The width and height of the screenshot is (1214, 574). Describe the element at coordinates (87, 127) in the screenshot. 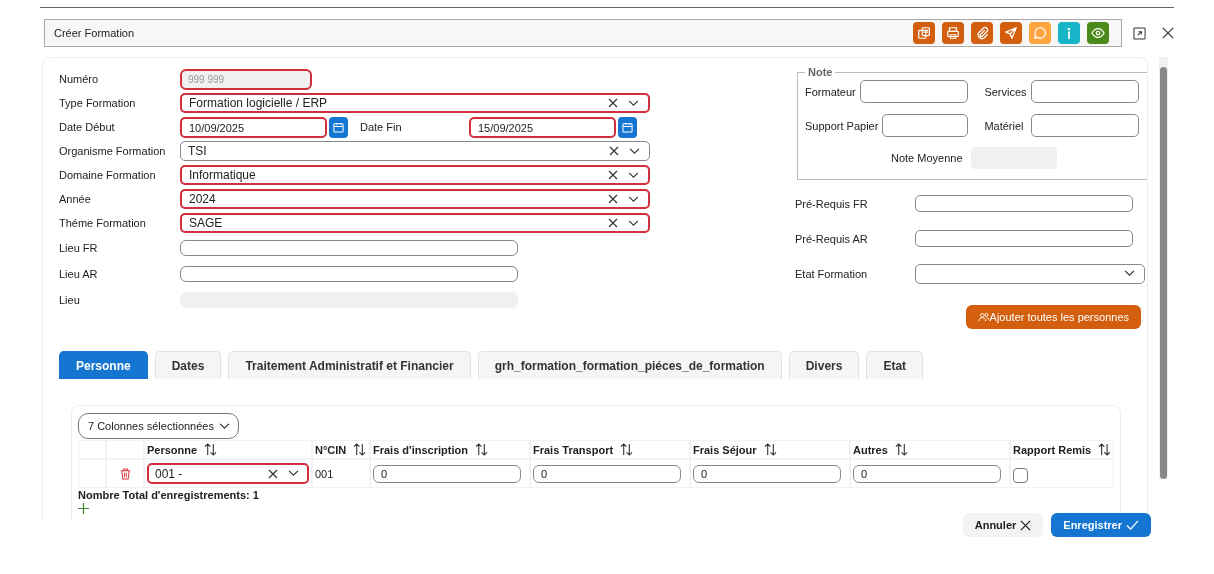

I see `field-label: Date Début` at that location.